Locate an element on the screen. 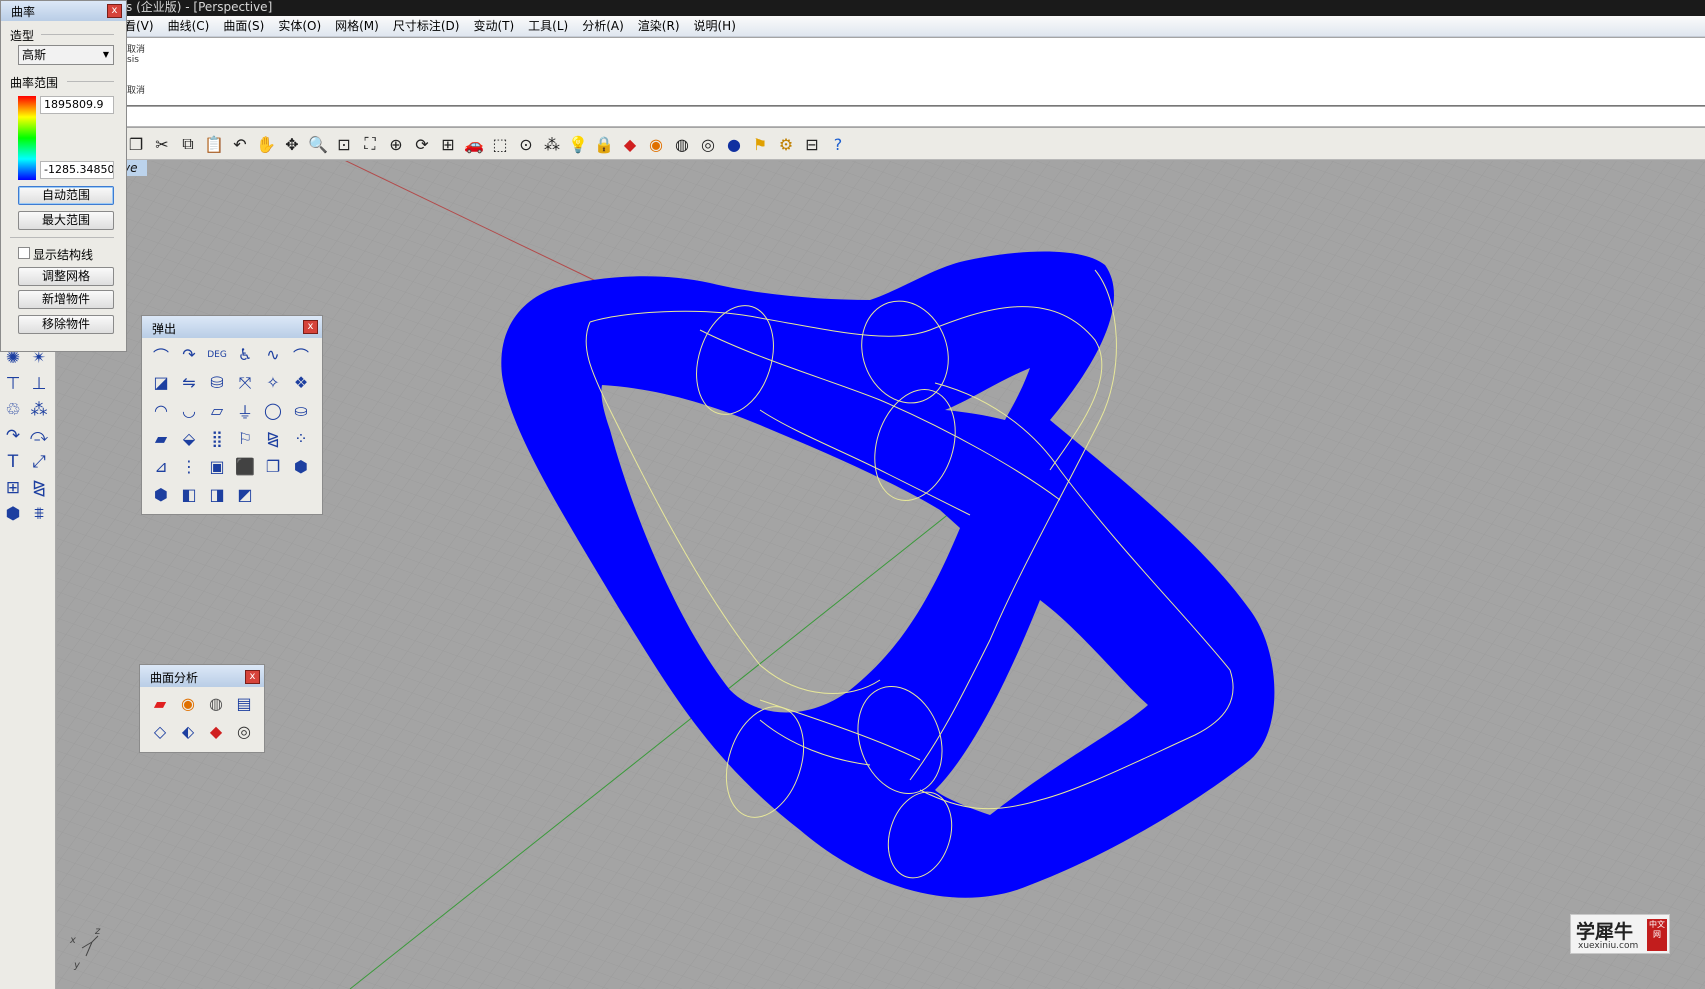 This screenshot has width=1705, height=989. environment-map-icon: ◍ is located at coordinates (216, 703).